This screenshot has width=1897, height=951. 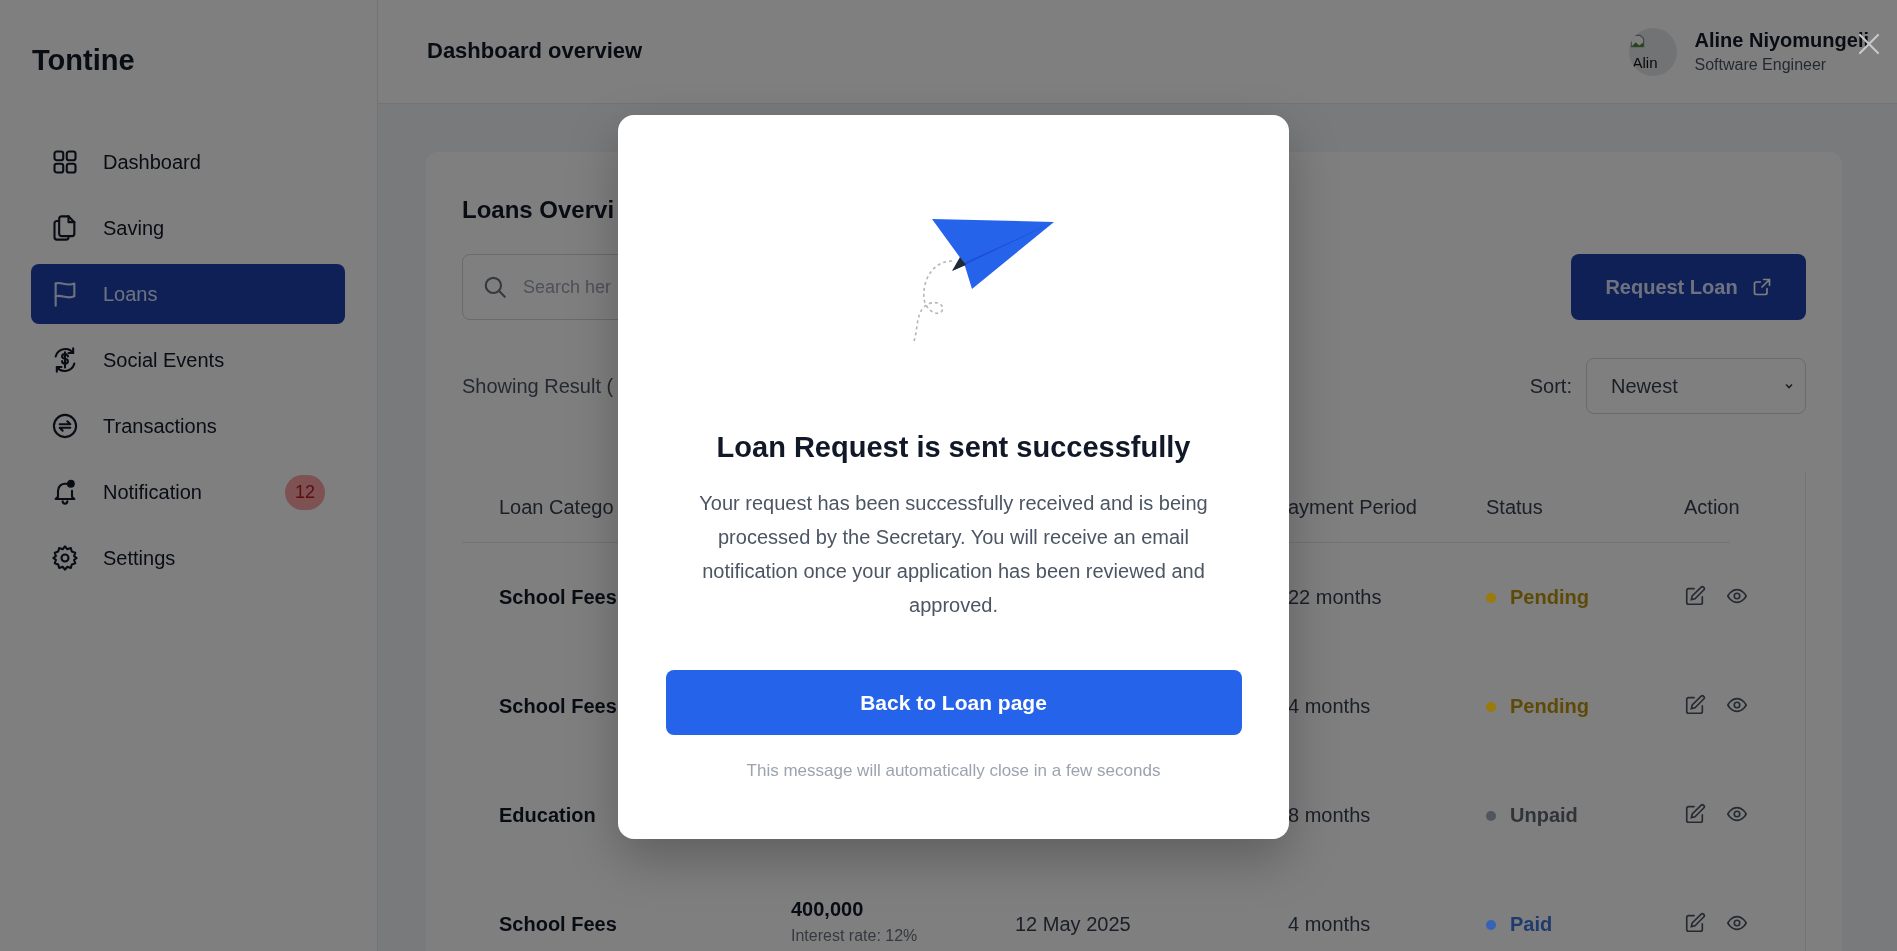 What do you see at coordinates (84, 61) in the screenshot?
I see `brand-title: Tontine` at bounding box center [84, 61].